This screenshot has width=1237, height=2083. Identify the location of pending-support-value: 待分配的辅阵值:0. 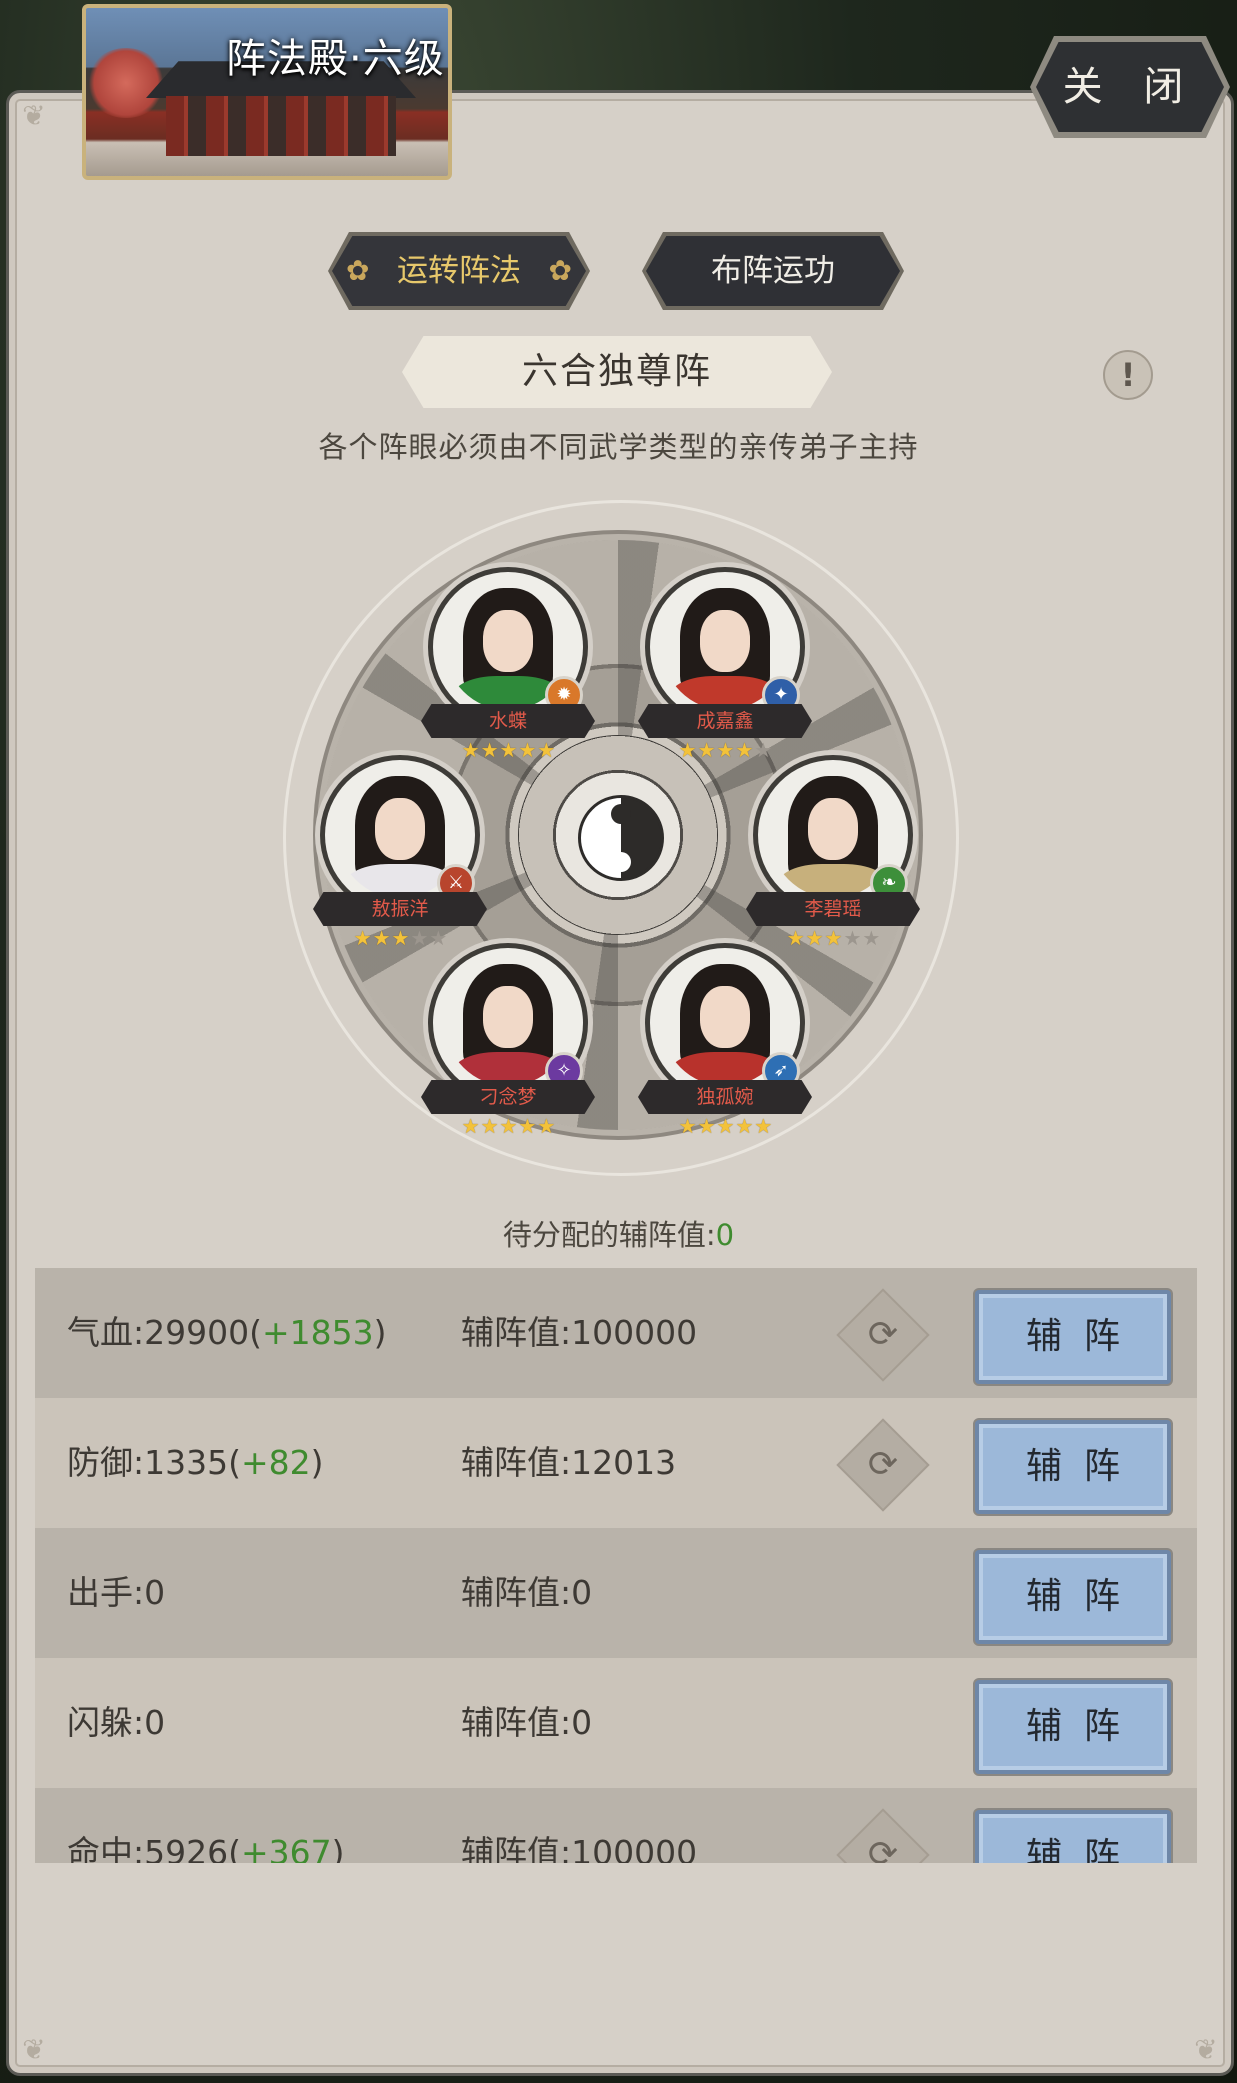
(618, 1233).